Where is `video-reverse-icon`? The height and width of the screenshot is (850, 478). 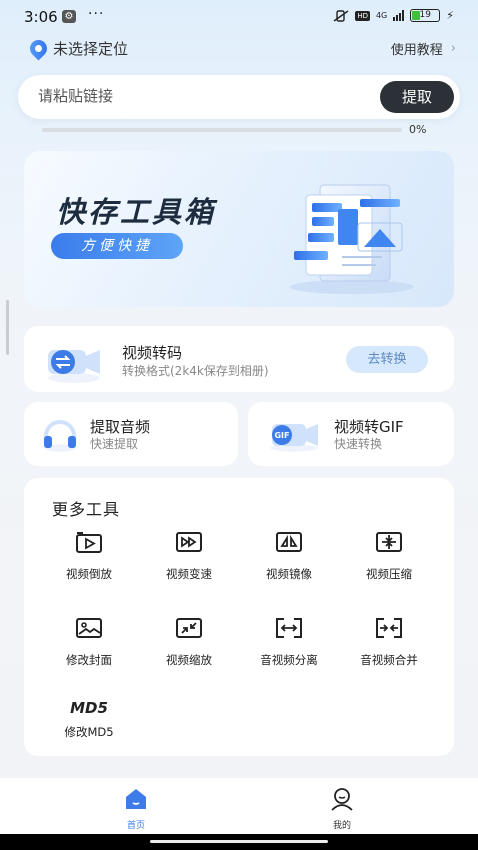
video-reverse-icon is located at coordinates (89, 542).